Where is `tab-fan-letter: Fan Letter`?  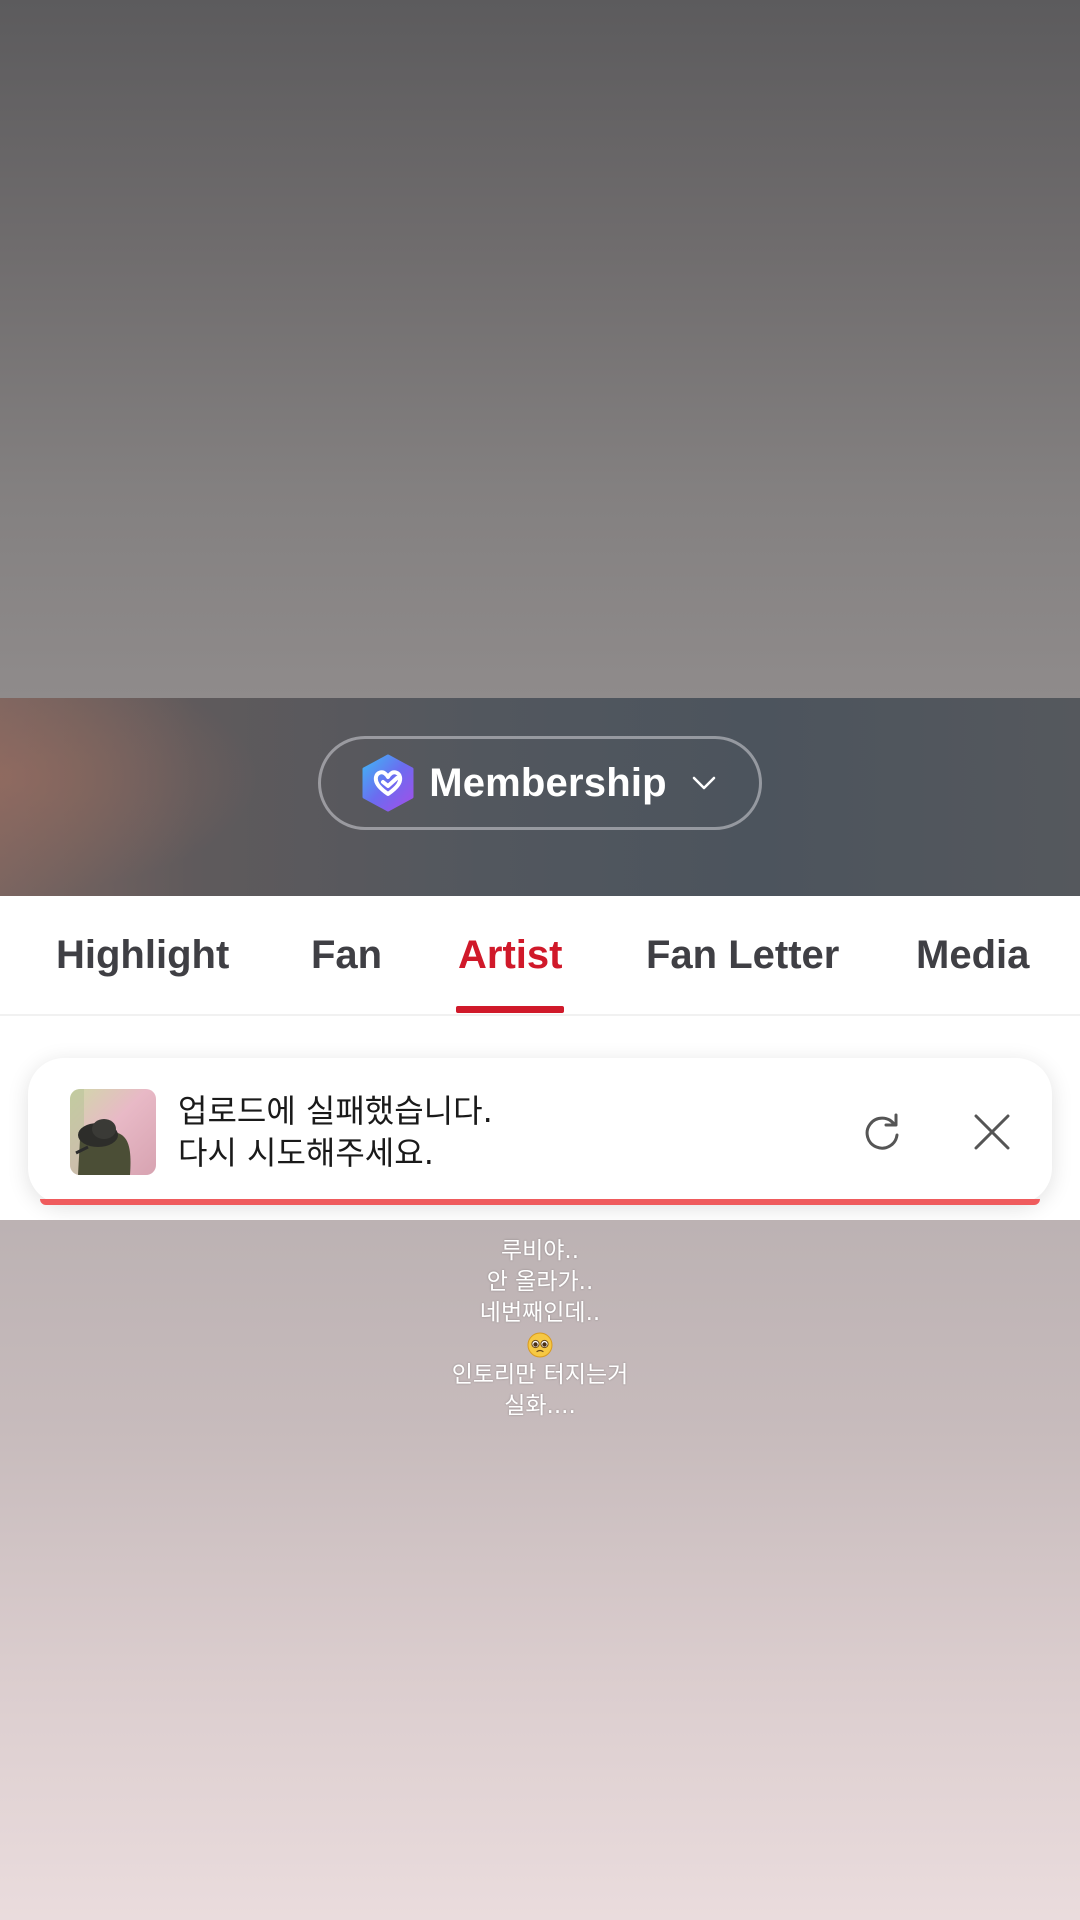
tab-fan-letter: Fan Letter is located at coordinates (742, 955).